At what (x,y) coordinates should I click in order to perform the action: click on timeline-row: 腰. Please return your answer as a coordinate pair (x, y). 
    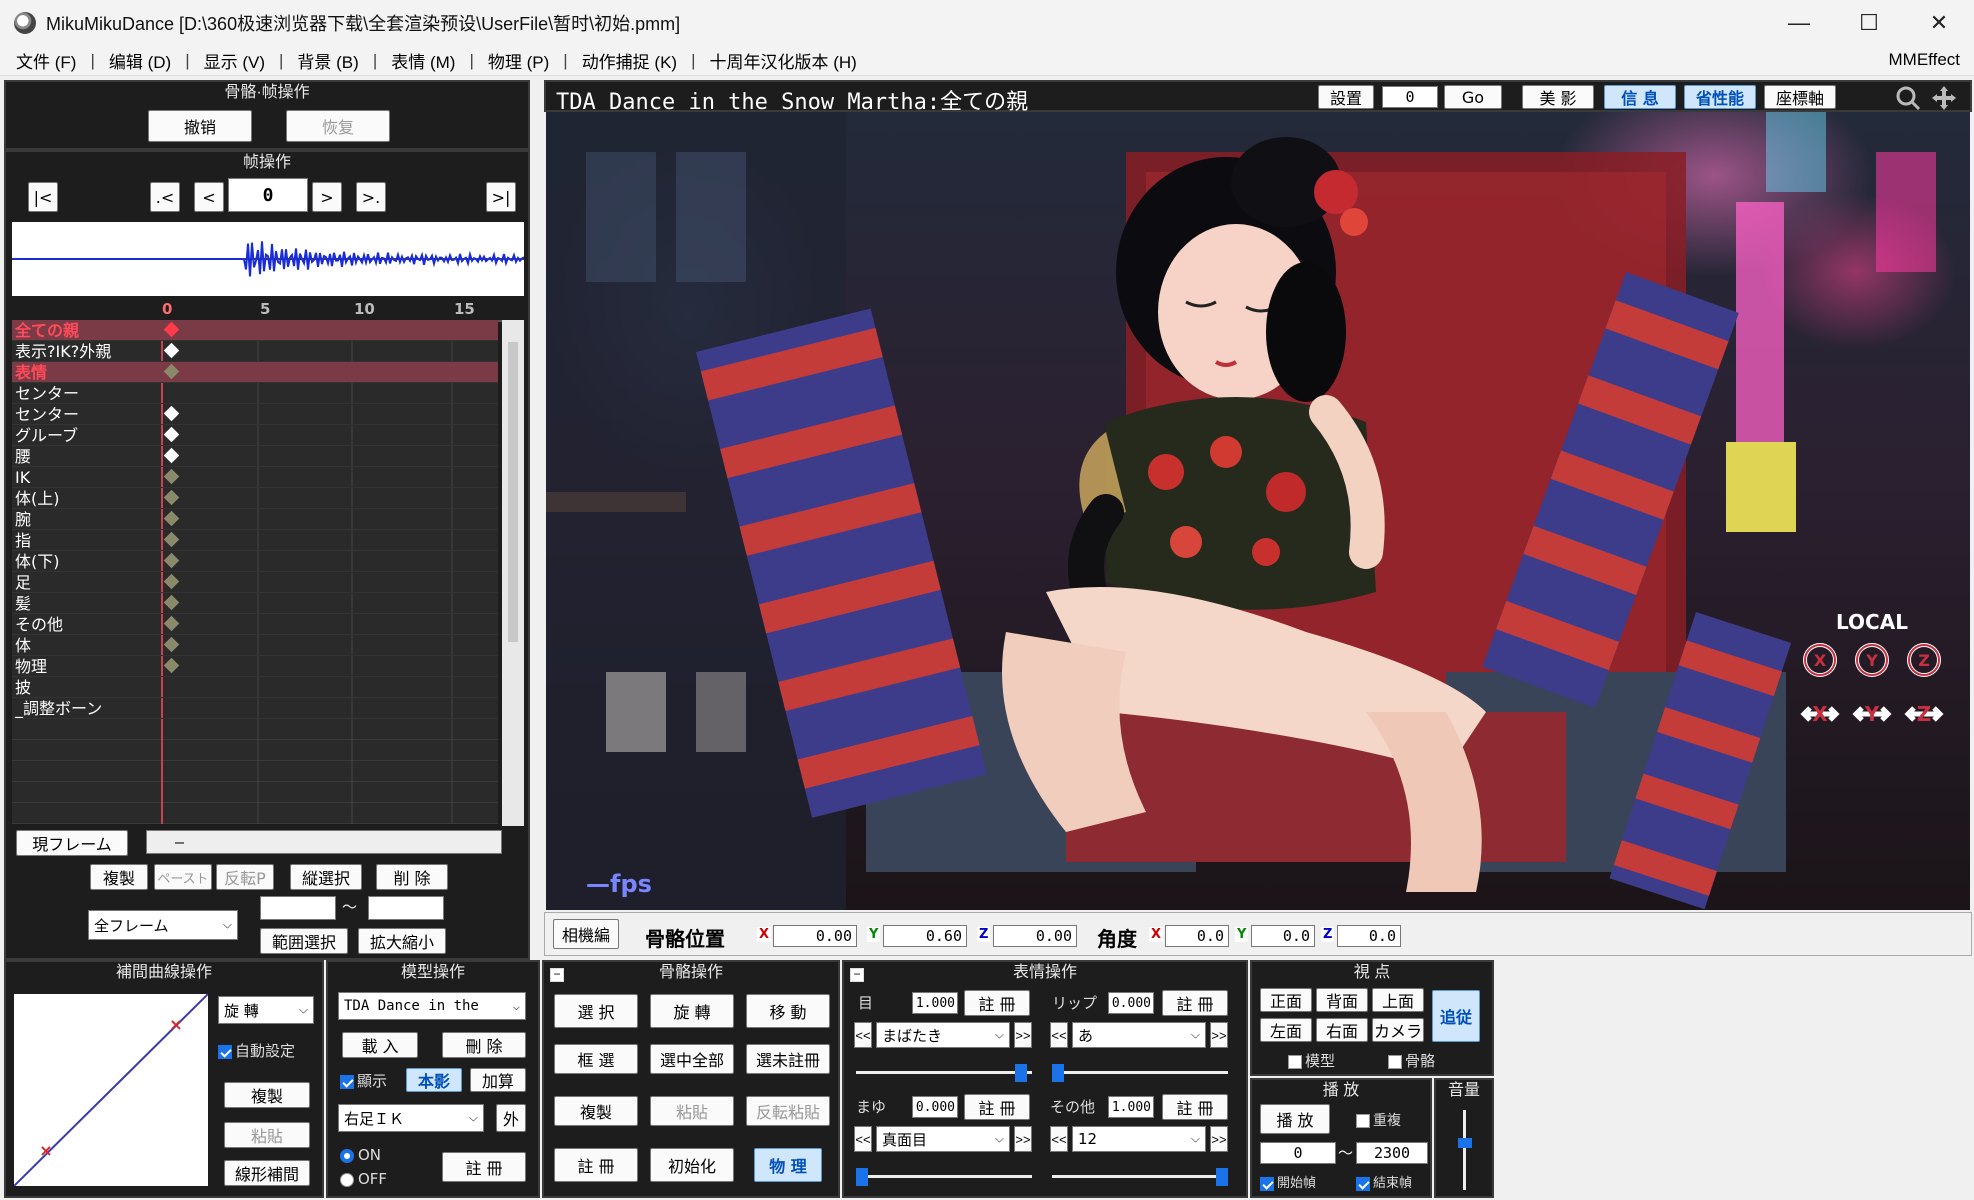
    Looking at the image, I should click on (255, 456).